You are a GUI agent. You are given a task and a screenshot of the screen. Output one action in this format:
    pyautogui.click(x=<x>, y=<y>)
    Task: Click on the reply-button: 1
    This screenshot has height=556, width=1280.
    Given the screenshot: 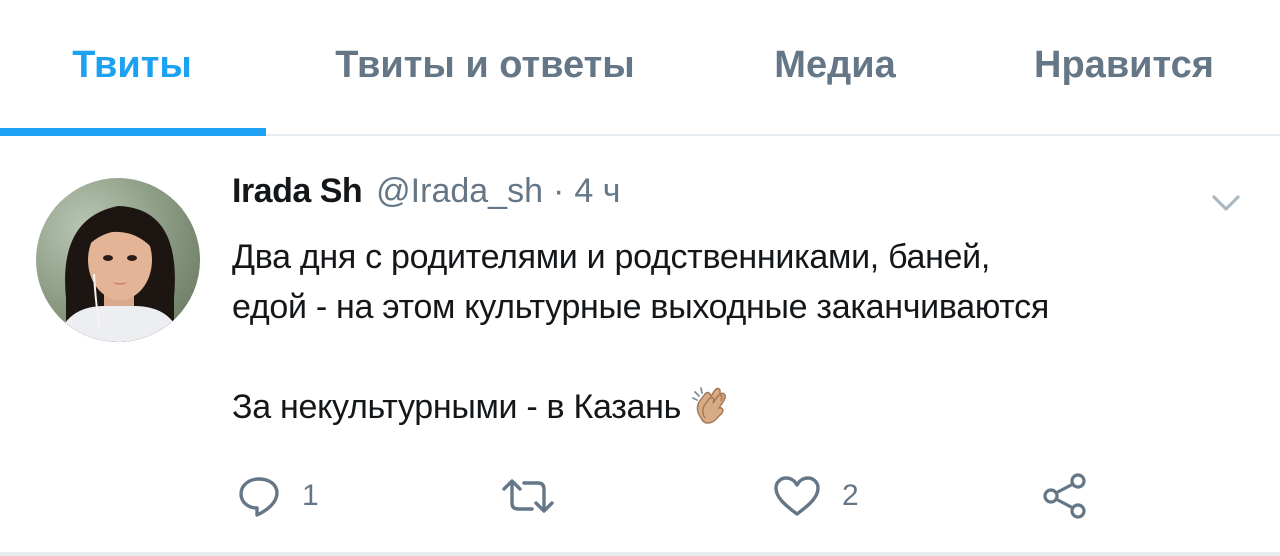 What is the action you would take?
    pyautogui.click(x=277, y=496)
    